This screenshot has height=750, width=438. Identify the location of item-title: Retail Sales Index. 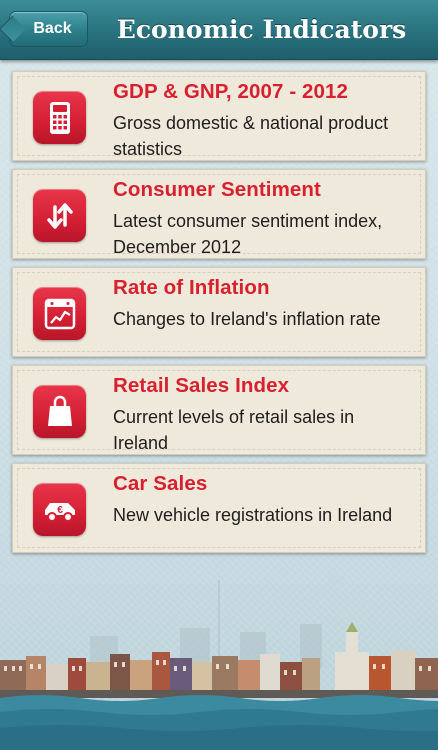
(201, 385).